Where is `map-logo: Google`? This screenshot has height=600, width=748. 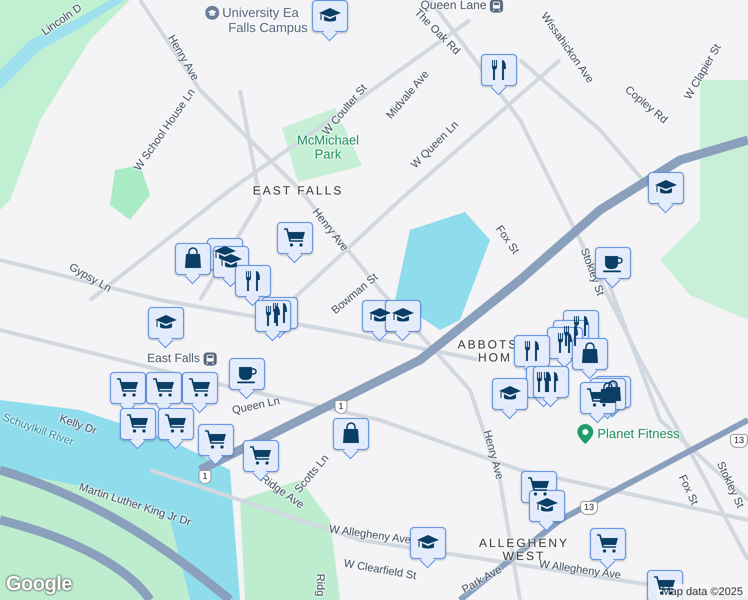 map-logo: Google is located at coordinates (39, 584).